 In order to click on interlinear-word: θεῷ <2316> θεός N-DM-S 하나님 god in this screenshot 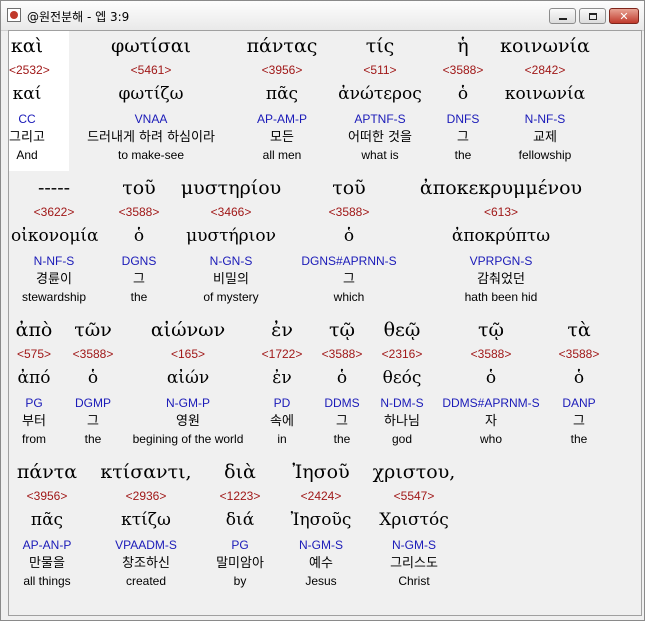, I will do `click(402, 382)`.